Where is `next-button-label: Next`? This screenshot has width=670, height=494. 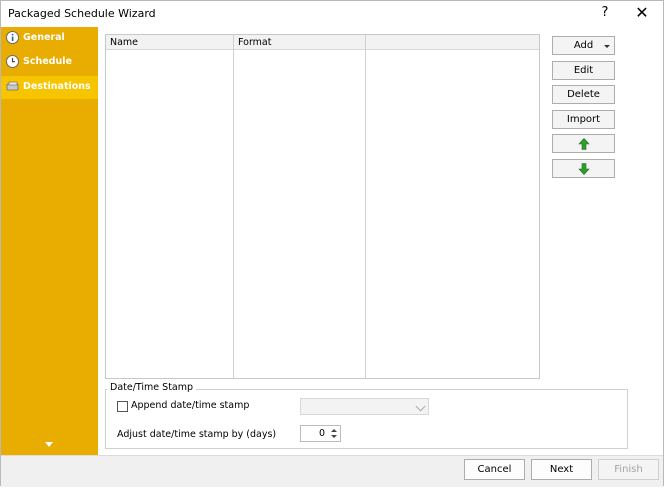
next-button-label: Next is located at coordinates (561, 469).